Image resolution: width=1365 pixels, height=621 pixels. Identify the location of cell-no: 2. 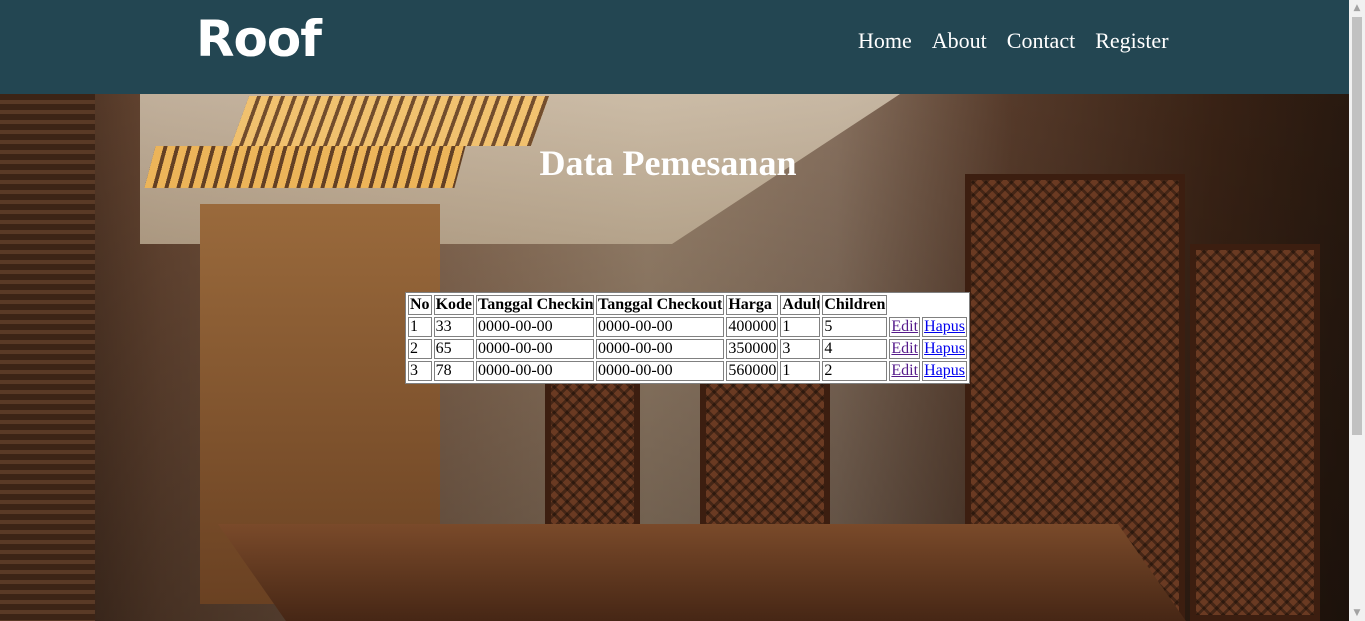
(420, 349).